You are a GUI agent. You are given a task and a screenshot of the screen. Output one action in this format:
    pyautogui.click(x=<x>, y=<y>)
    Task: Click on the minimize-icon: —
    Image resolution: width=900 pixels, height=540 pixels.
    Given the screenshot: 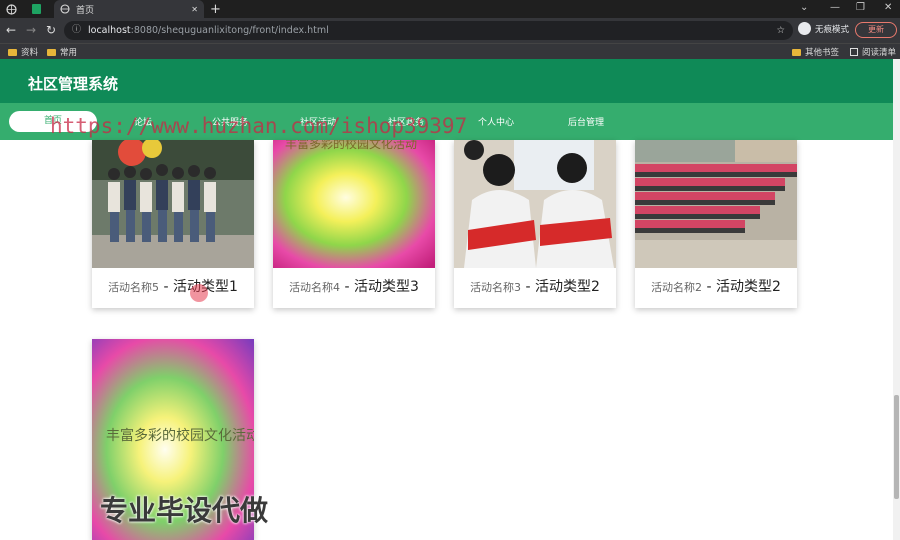 What is the action you would take?
    pyautogui.click(x=835, y=7)
    